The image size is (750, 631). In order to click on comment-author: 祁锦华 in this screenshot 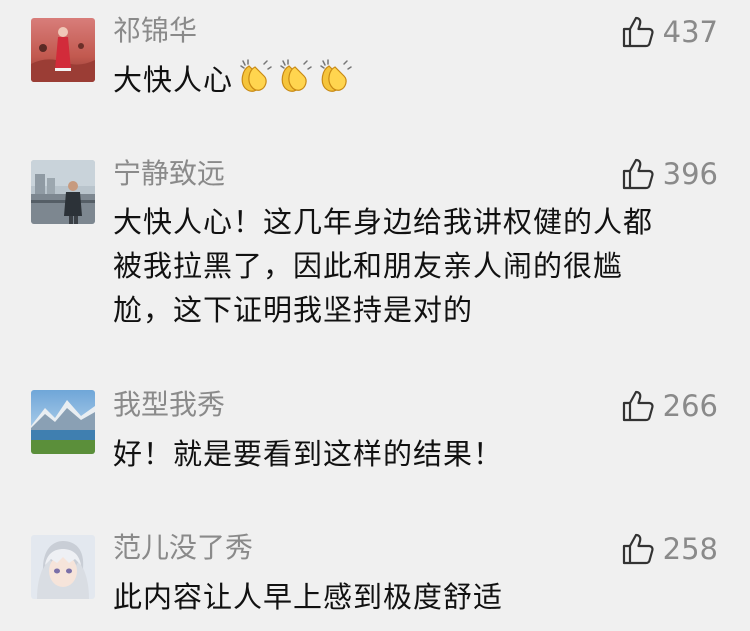, I will do `click(155, 31)`.